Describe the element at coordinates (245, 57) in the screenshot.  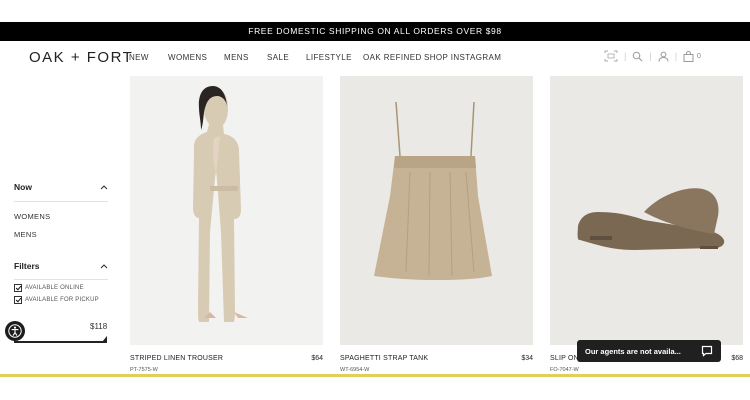
I see `nav-mens: MENS` at that location.